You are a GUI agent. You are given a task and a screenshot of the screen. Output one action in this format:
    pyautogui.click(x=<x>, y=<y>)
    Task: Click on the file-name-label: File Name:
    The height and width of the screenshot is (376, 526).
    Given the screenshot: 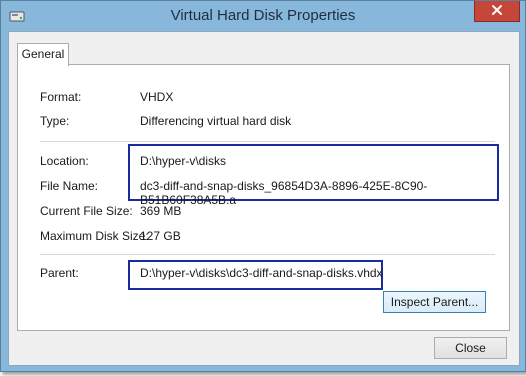 What is the action you would take?
    pyautogui.click(x=69, y=186)
    